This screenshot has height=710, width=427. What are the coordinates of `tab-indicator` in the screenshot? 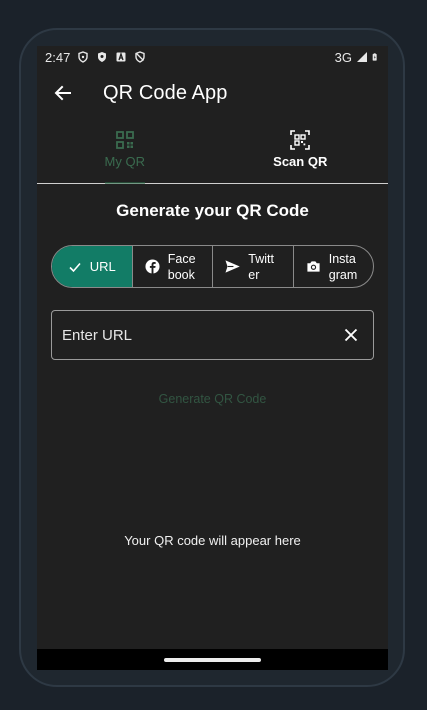 It's located at (125, 183).